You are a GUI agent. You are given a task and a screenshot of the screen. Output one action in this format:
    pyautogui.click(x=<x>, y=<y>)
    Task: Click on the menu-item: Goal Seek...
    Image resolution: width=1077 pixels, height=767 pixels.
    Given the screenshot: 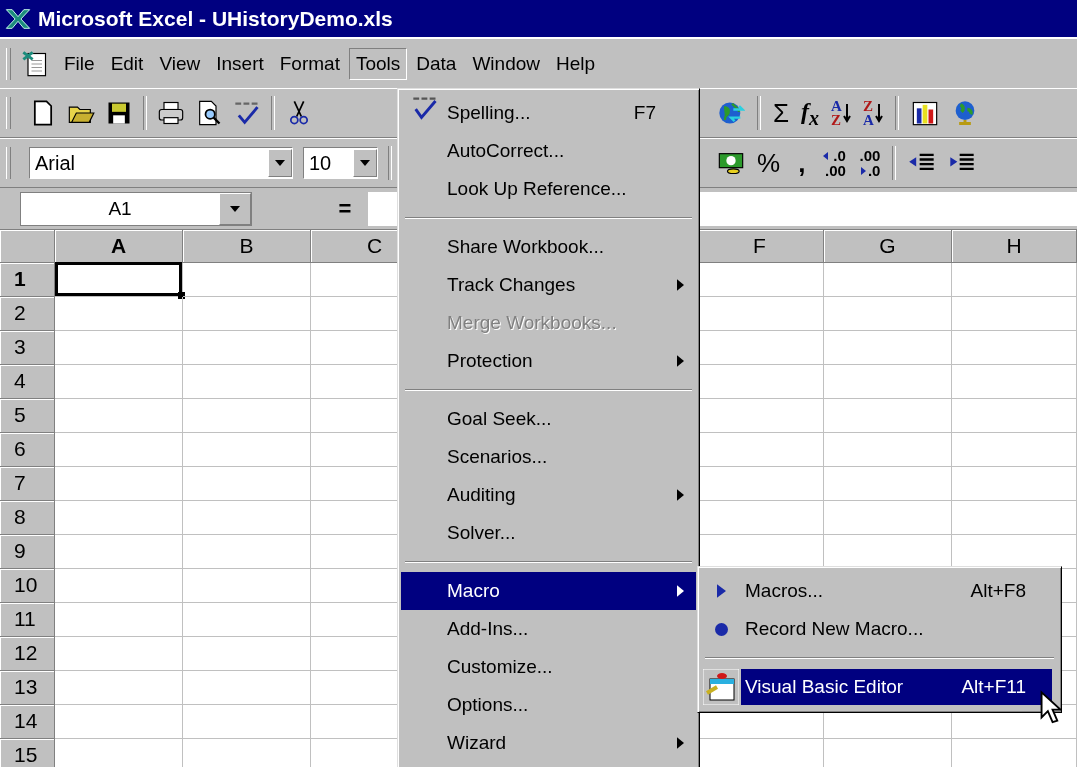 What is the action you would take?
    pyautogui.click(x=548, y=419)
    